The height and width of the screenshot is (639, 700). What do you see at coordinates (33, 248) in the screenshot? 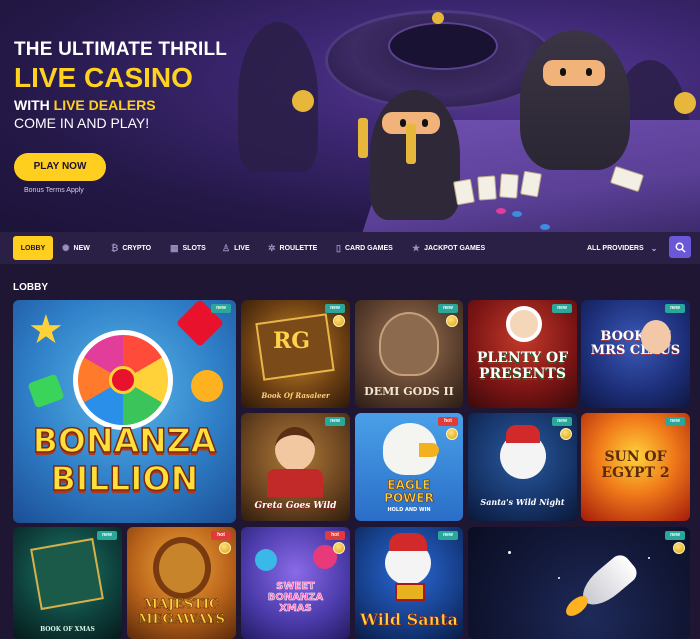
I see `nav-item-lobby: LOBBY` at bounding box center [33, 248].